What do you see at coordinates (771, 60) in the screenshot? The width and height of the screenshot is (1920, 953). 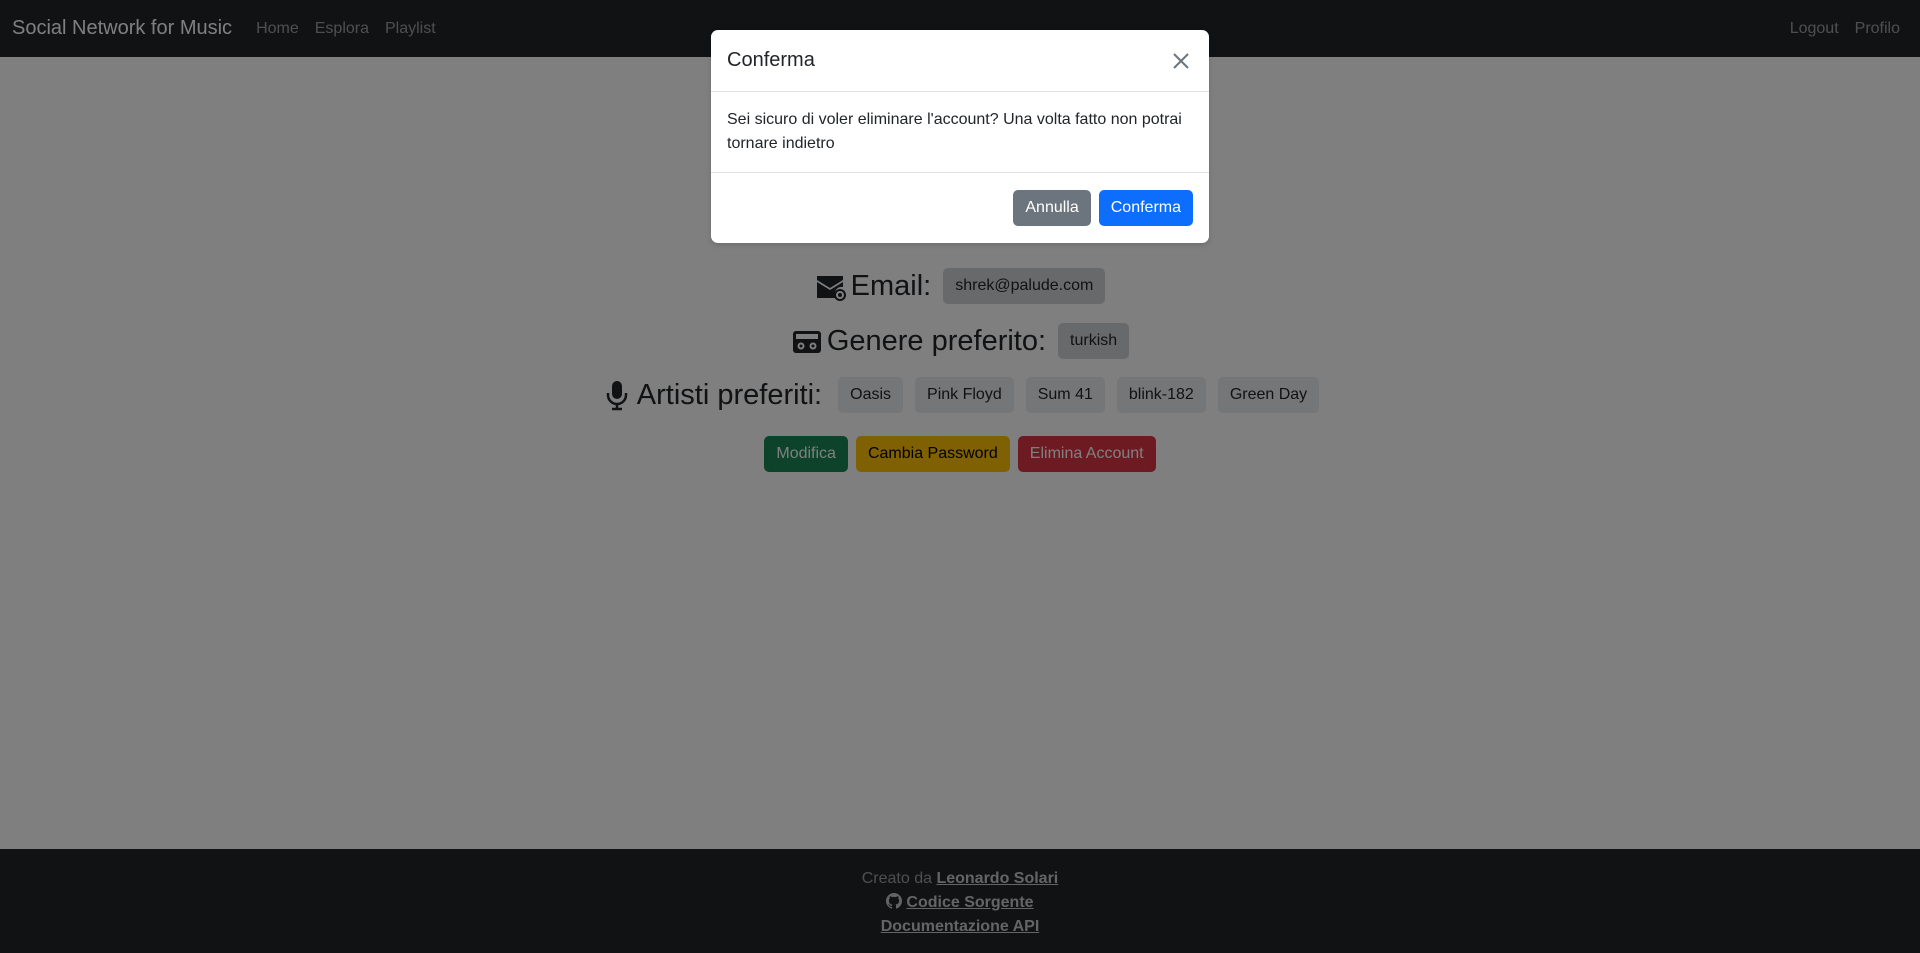 I see `modal-title: Conferma` at bounding box center [771, 60].